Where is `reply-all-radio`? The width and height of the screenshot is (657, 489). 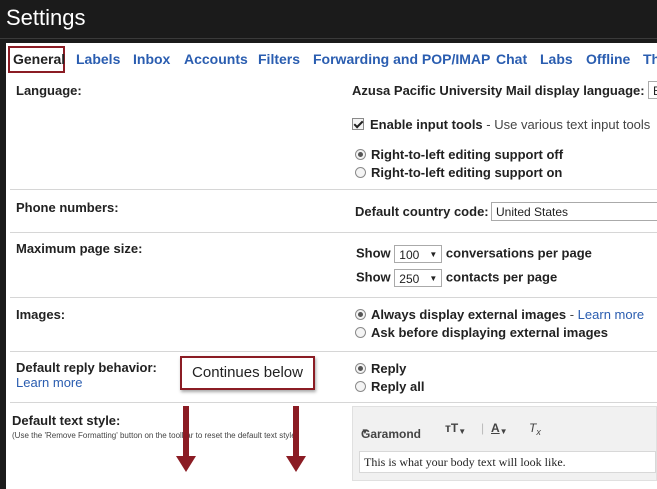
reply-all-radio is located at coordinates (360, 386).